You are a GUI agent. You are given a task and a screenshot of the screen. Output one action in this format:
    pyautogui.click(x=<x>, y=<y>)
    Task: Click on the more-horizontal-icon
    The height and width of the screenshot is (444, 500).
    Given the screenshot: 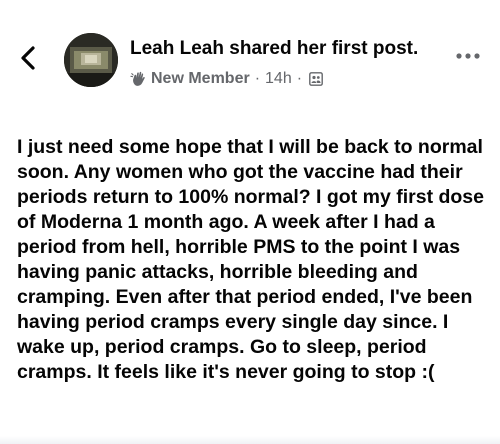 What is the action you would take?
    pyautogui.click(x=468, y=56)
    